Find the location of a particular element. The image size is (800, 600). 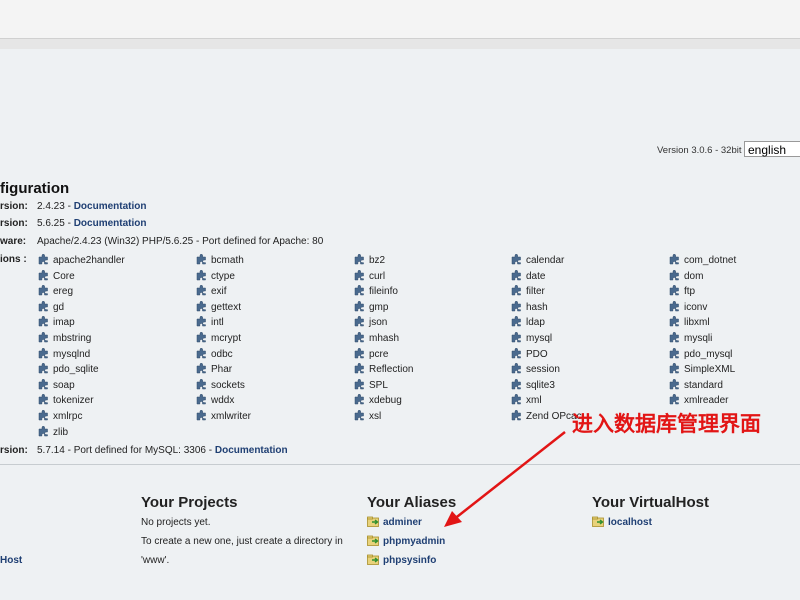

extension-label: xmlrpc is located at coordinates (68, 416).